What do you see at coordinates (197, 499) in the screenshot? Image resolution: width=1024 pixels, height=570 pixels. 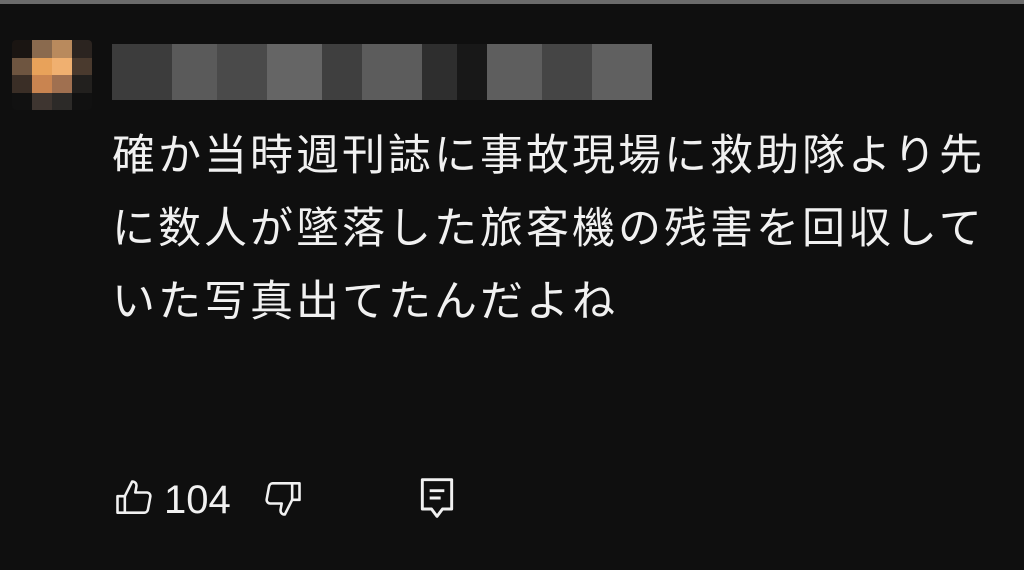 I see `like-count: 104` at bounding box center [197, 499].